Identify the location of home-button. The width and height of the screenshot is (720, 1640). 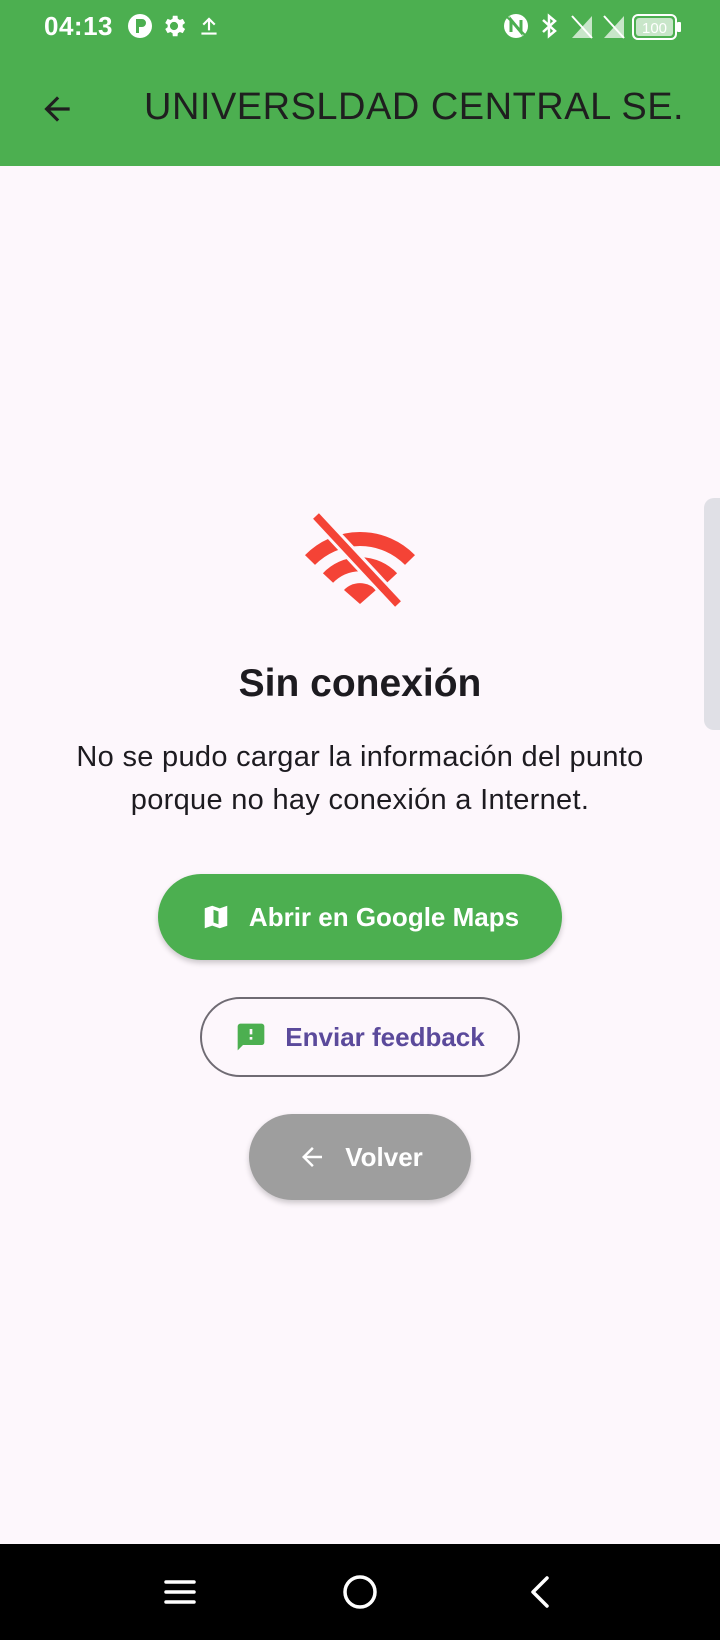
(360, 1594).